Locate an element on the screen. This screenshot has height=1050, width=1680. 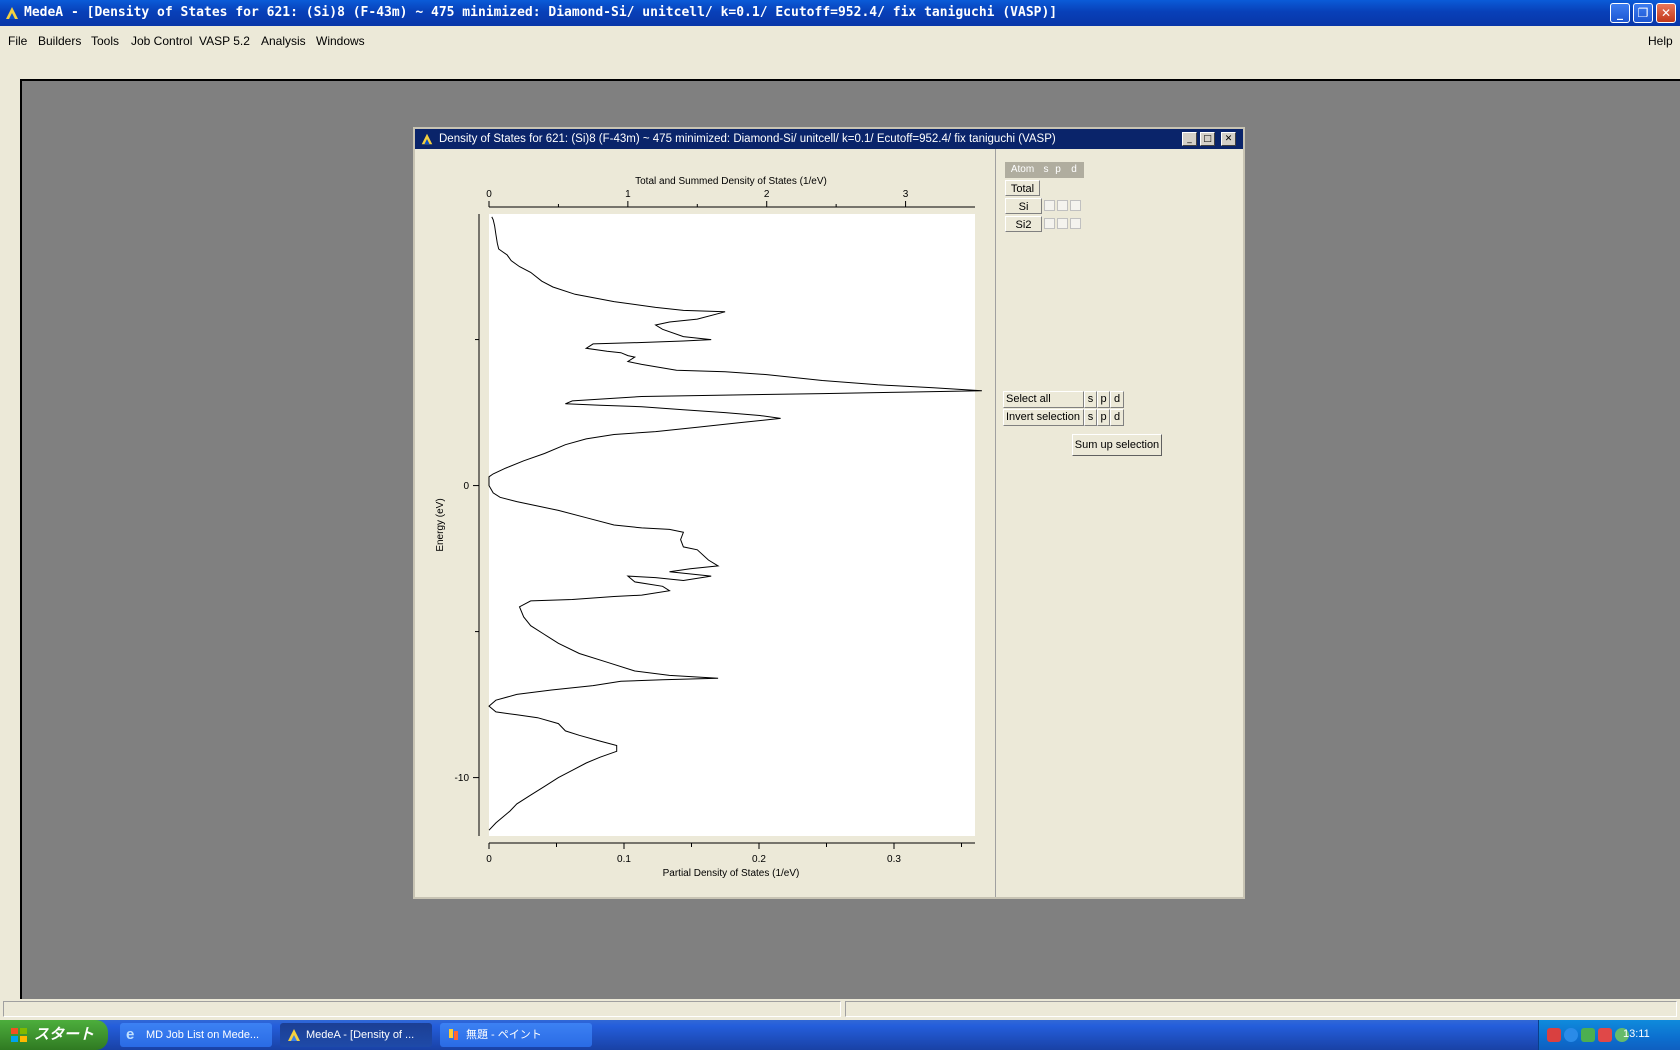
header-atom: Atom is located at coordinates (1022, 170).